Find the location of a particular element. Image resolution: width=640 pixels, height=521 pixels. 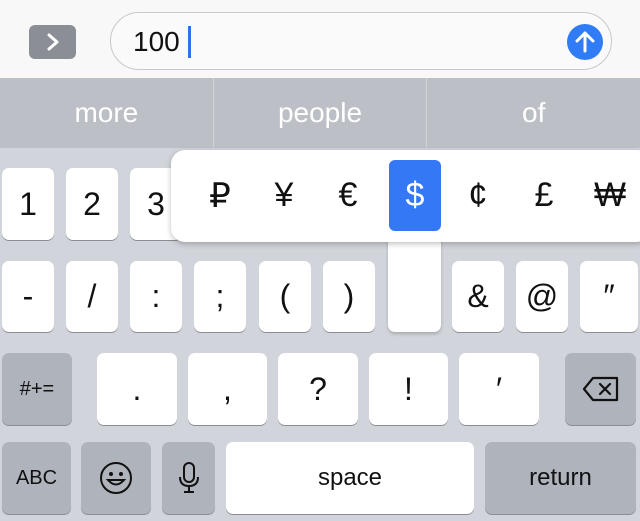

delete-key is located at coordinates (600, 389).